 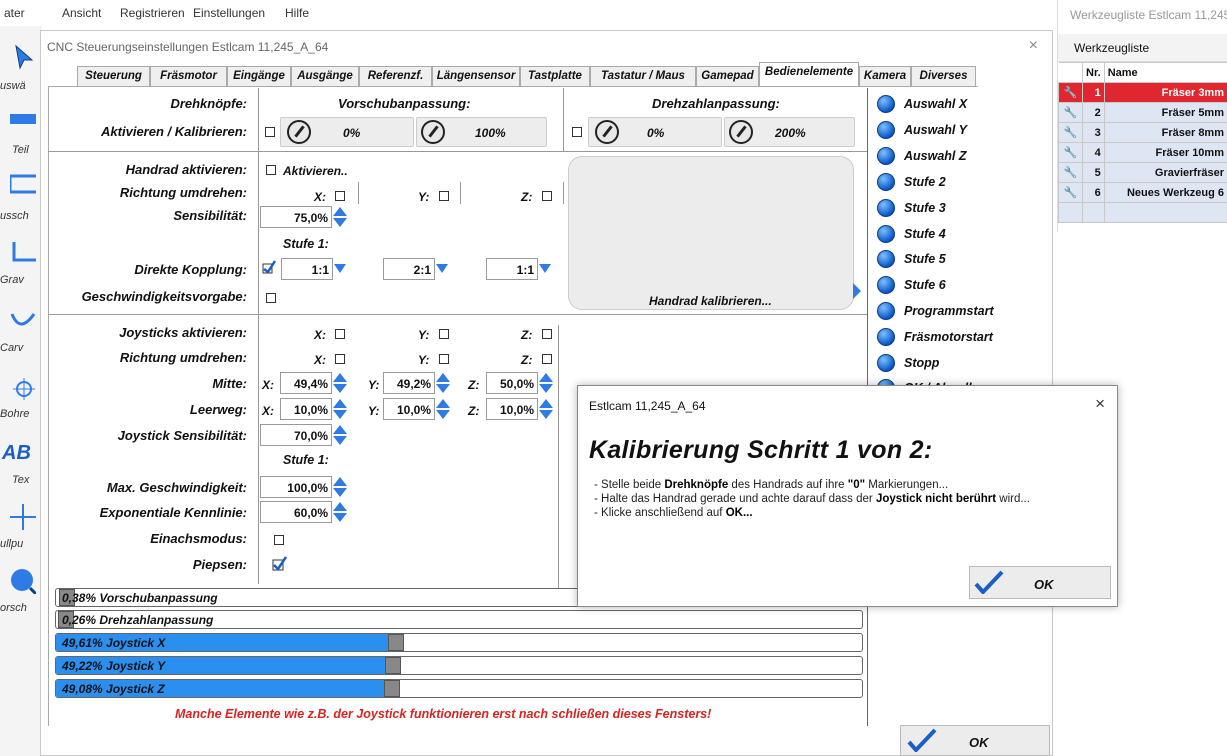 What do you see at coordinates (188, 76) in the screenshot?
I see `tab-fraesmotor: Fräsmotor` at bounding box center [188, 76].